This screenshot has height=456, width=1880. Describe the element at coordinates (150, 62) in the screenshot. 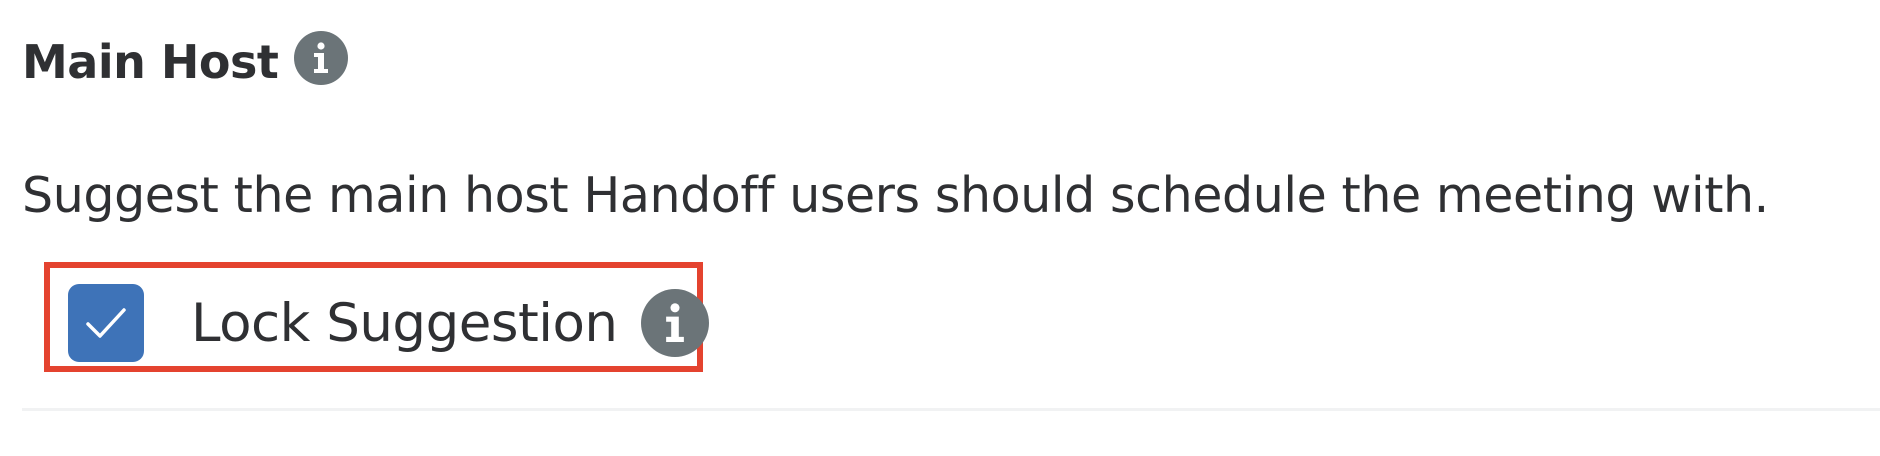

I see `section-title: Main Host` at that location.